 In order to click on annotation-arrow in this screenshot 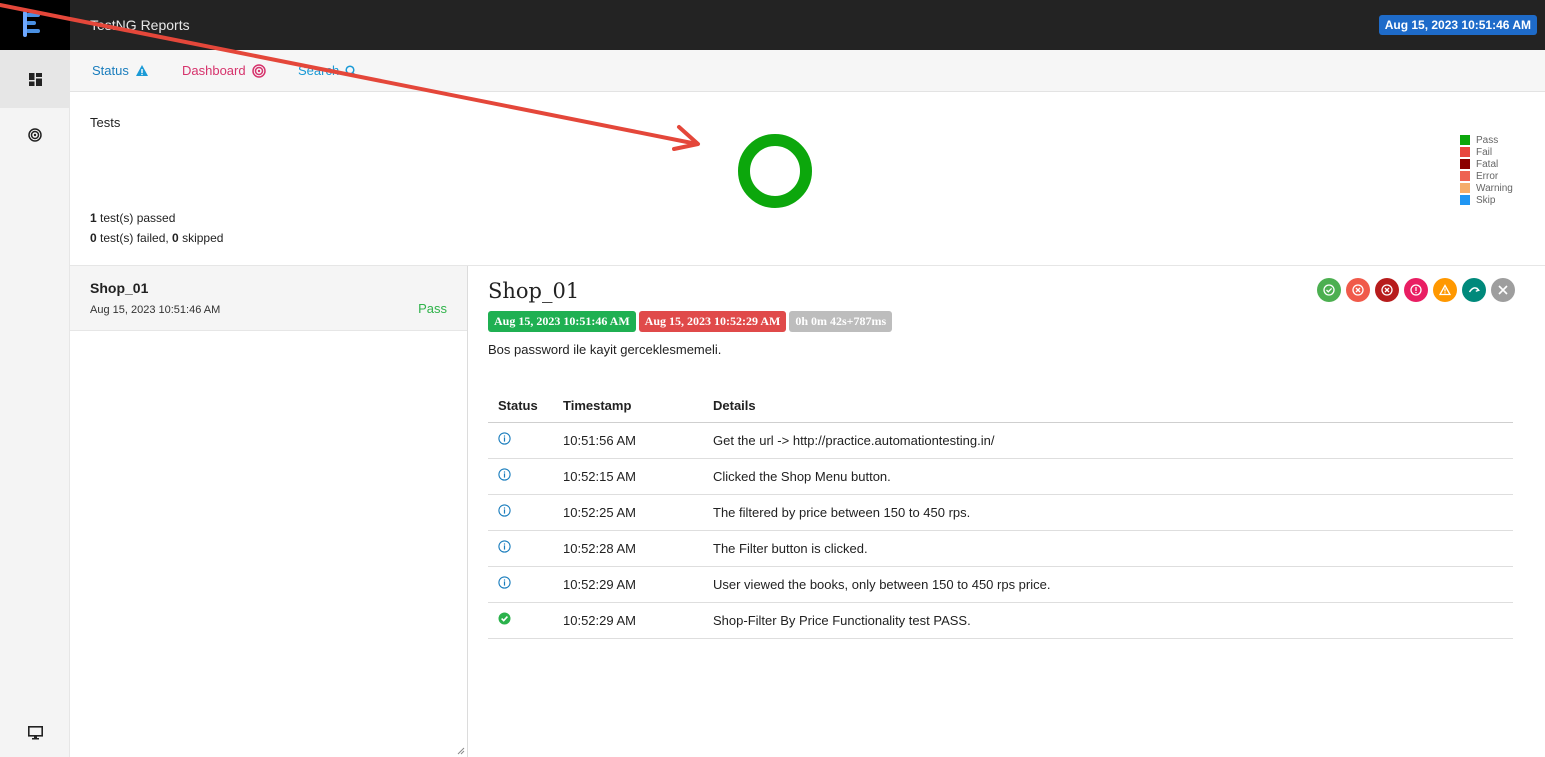, I will do `click(350, 77)`.